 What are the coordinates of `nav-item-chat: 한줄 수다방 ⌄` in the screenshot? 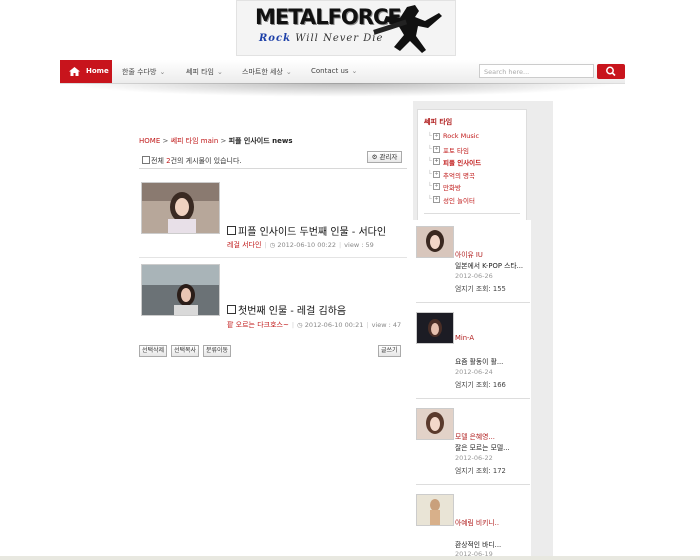 It's located at (143, 72).